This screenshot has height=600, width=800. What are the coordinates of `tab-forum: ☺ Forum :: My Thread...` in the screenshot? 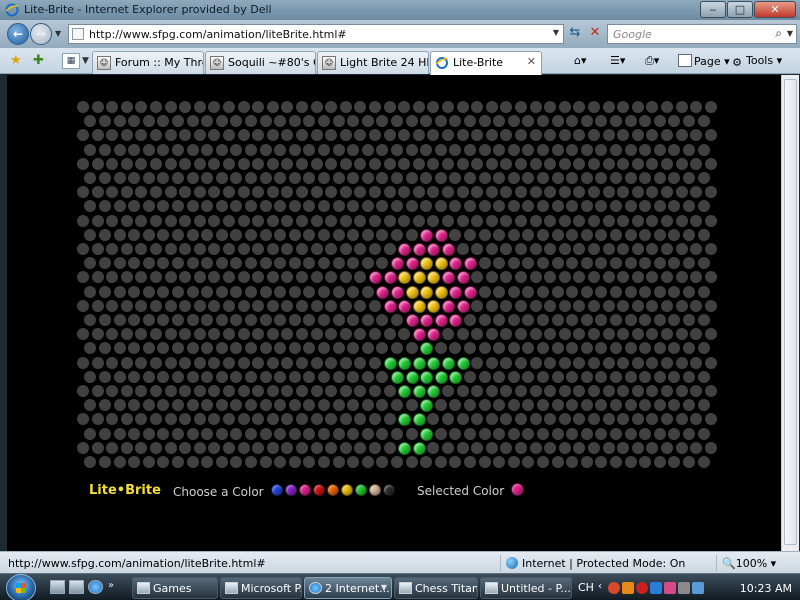 It's located at (148, 62).